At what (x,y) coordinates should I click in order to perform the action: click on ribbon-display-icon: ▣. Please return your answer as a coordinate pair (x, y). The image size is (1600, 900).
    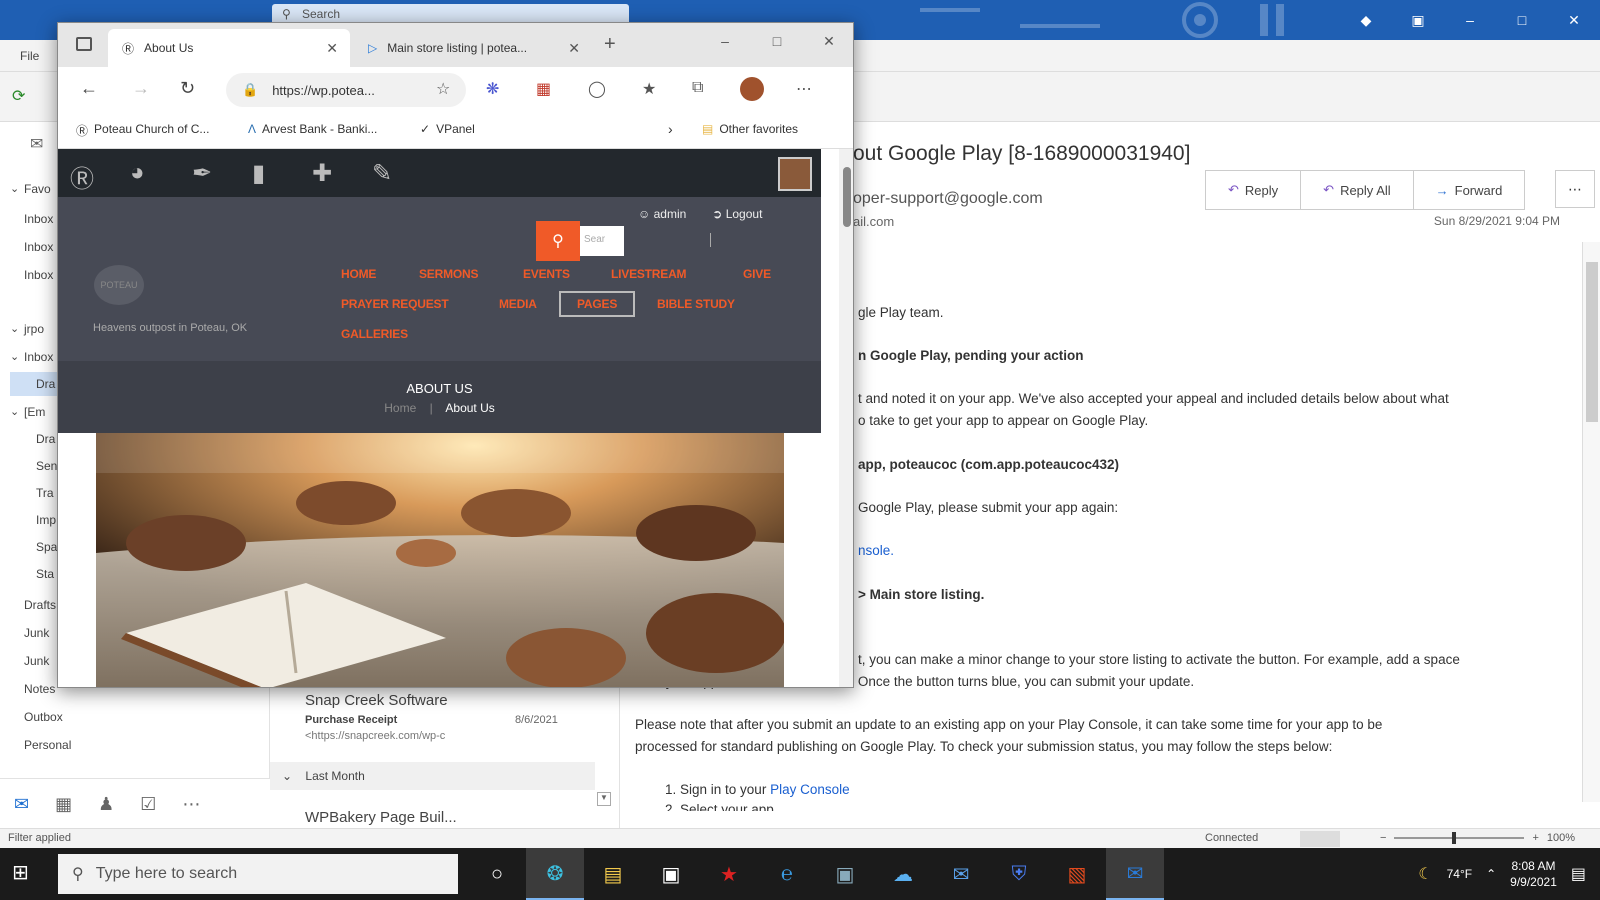
    Looking at the image, I should click on (1418, 20).